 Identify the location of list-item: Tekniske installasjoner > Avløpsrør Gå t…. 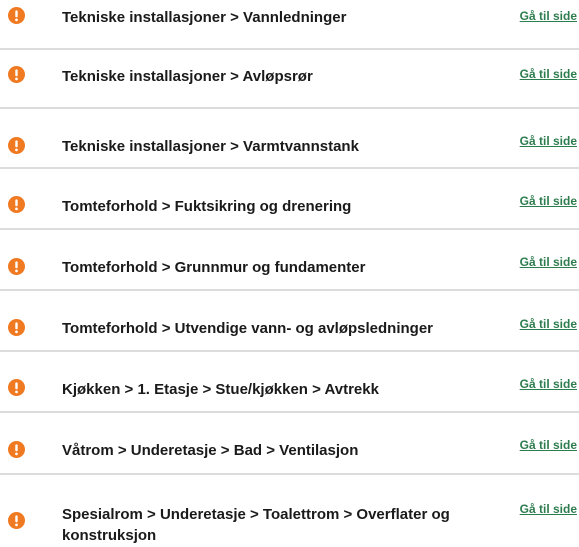
(289, 78).